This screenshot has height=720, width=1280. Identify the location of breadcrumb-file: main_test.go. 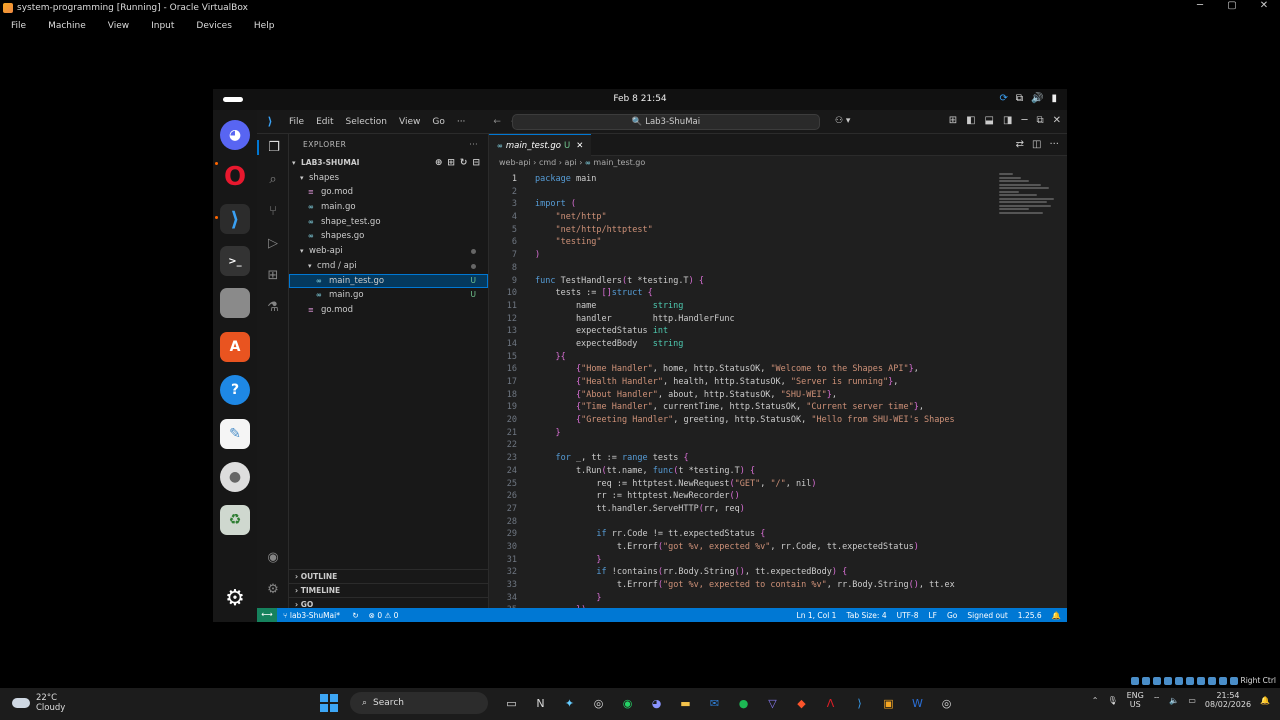
(619, 162).